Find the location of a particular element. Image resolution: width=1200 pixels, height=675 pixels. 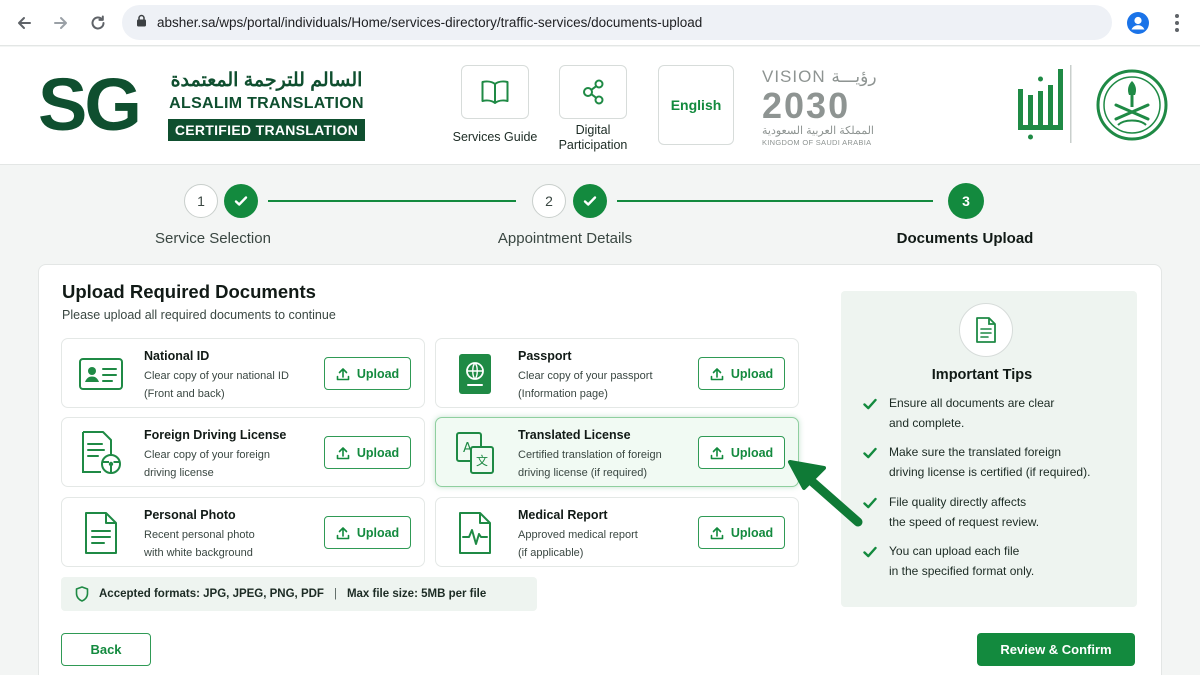

book-icon is located at coordinates (495, 92).